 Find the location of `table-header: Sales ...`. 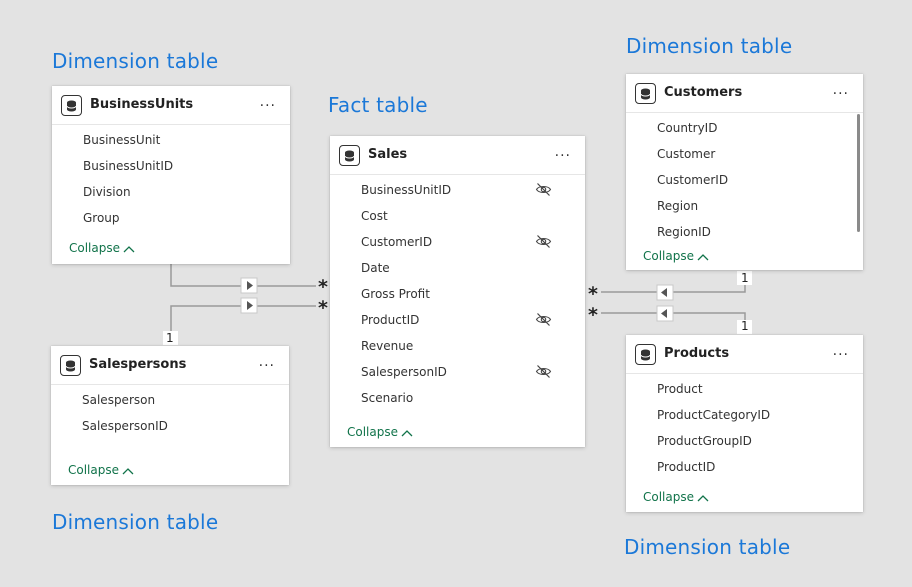

table-header: Sales ... is located at coordinates (457, 155).